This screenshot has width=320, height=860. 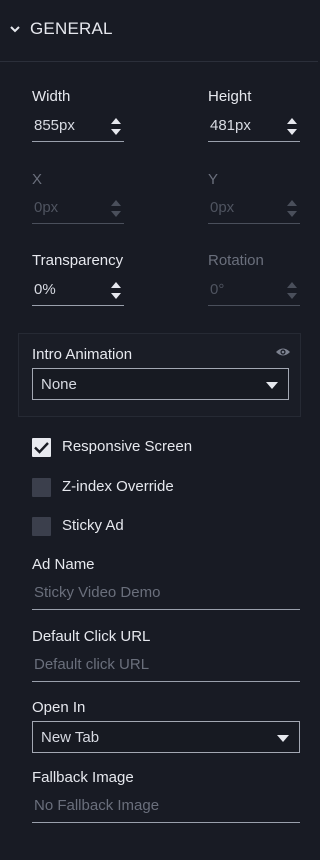 I want to click on width-value: 855px, so click(x=54, y=125).